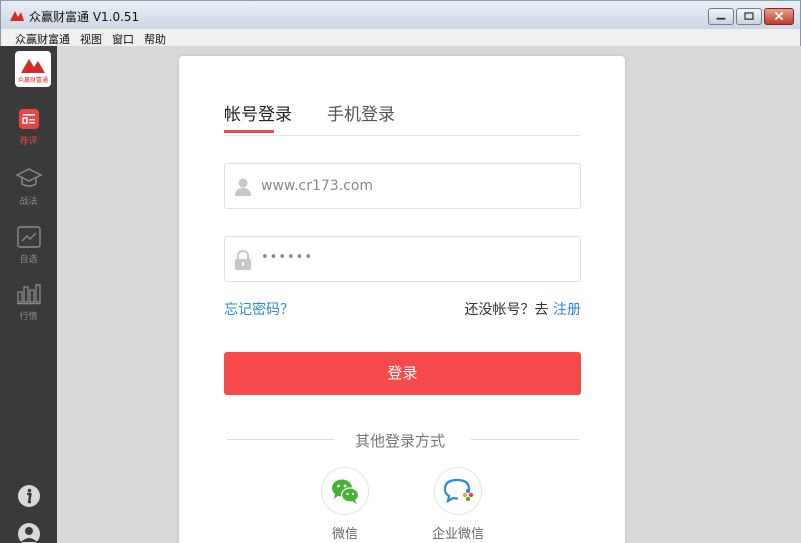  I want to click on sidebar: 众赢财富通 荐评 战法 自选 行情, so click(28, 294).